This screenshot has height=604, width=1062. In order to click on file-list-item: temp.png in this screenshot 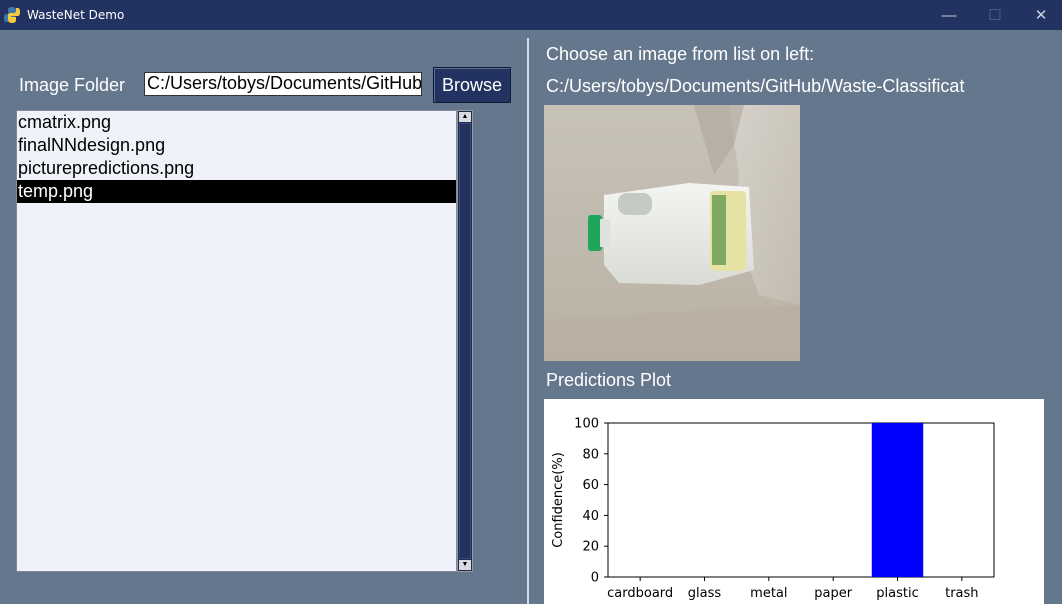, I will do `click(236, 191)`.